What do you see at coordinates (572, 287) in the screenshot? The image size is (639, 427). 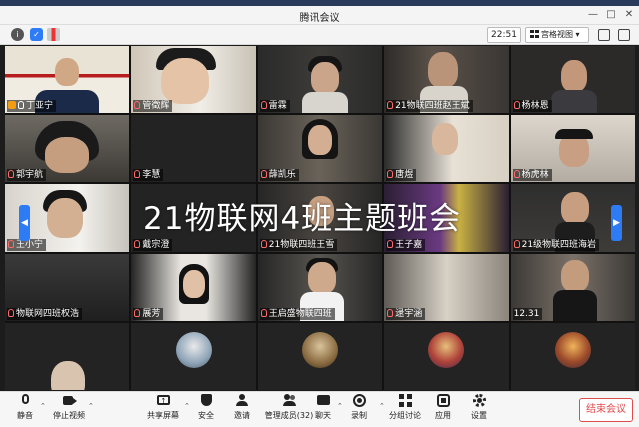 I see `video-tile: 12.31` at bounding box center [572, 287].